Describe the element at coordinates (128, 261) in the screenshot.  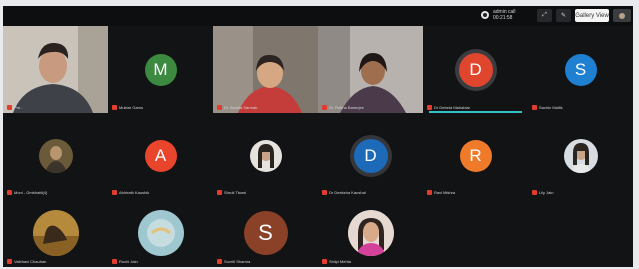
I see `participant-name: Ruchi Jain` at that location.